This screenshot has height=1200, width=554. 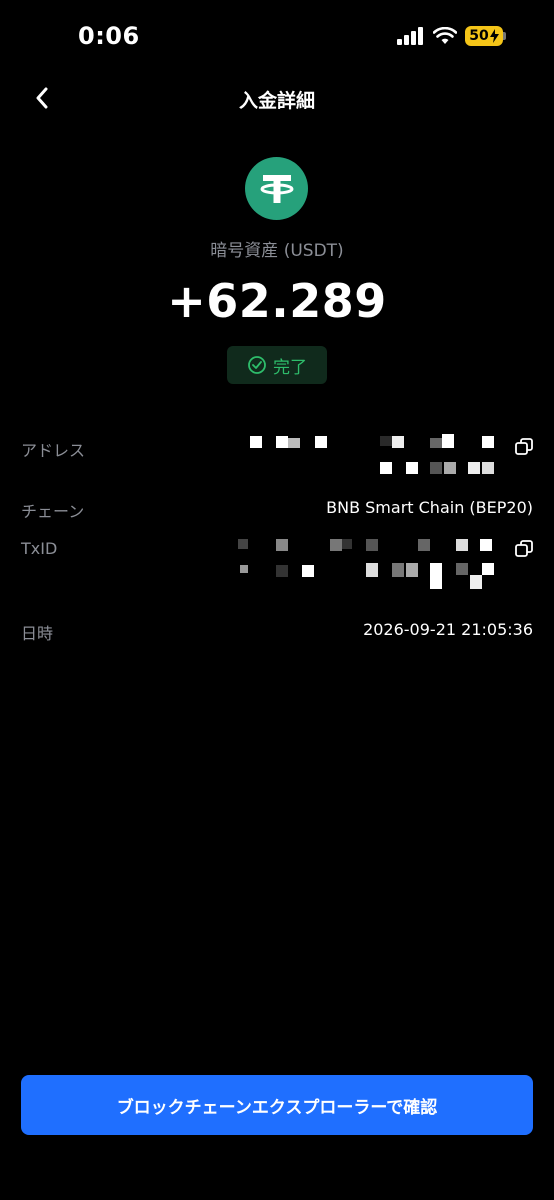 What do you see at coordinates (494, 36) in the screenshot?
I see `charging-bolt-icon` at bounding box center [494, 36].